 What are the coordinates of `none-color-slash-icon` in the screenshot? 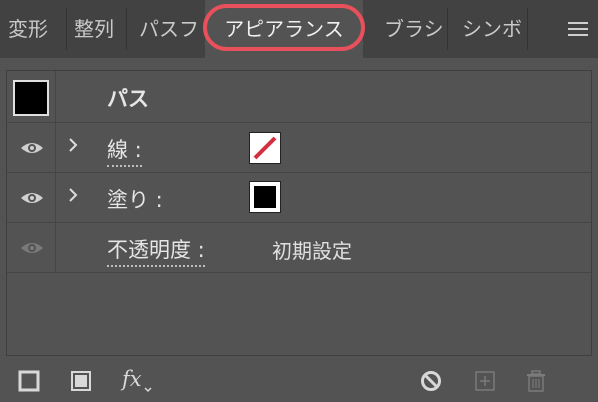 It's located at (265, 148).